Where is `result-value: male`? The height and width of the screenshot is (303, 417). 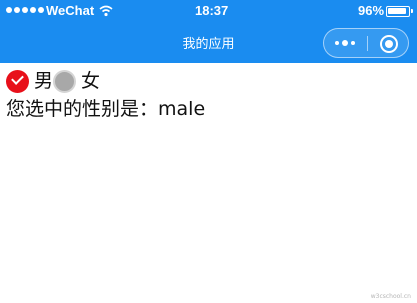
result-value: male is located at coordinates (182, 109).